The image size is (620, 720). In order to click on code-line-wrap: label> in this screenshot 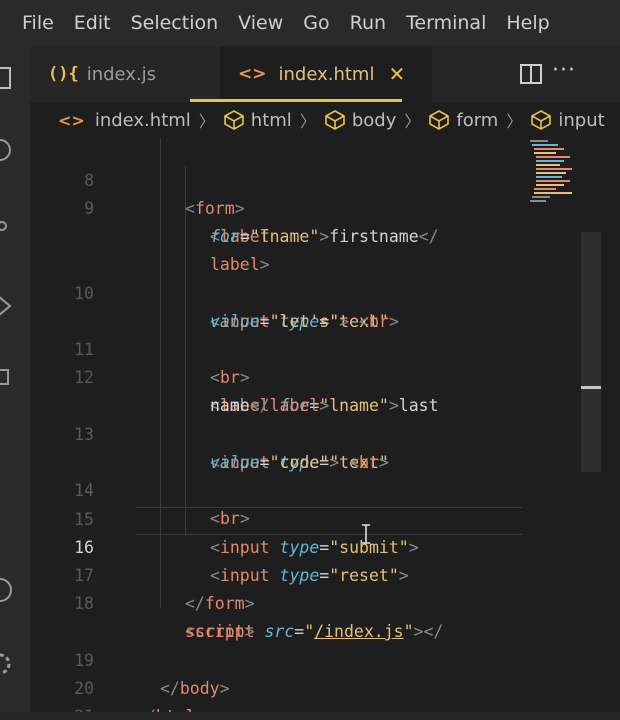, I will do `click(240, 264)`.